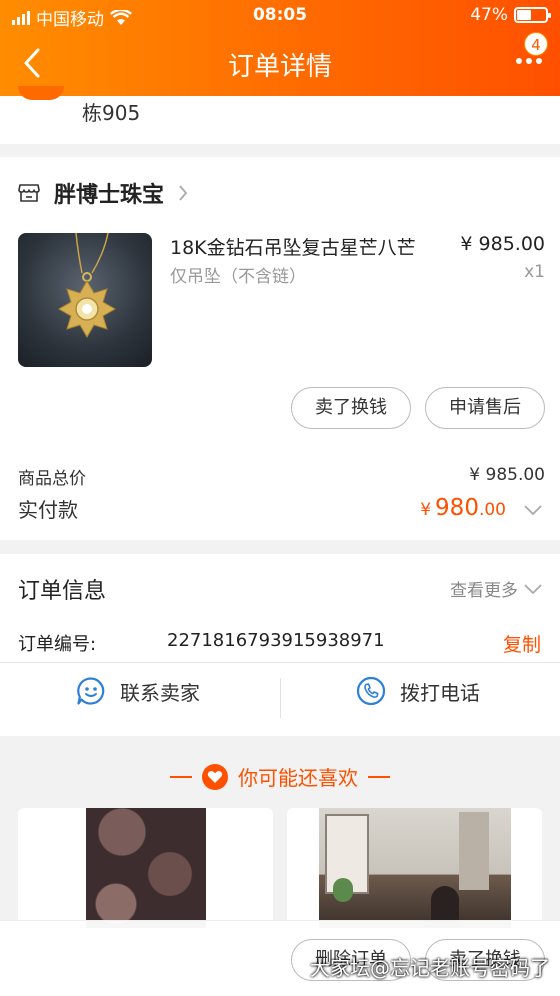 This screenshot has height=996, width=560. What do you see at coordinates (485, 408) in the screenshot?
I see `after-sale-button: 申请售后` at bounding box center [485, 408].